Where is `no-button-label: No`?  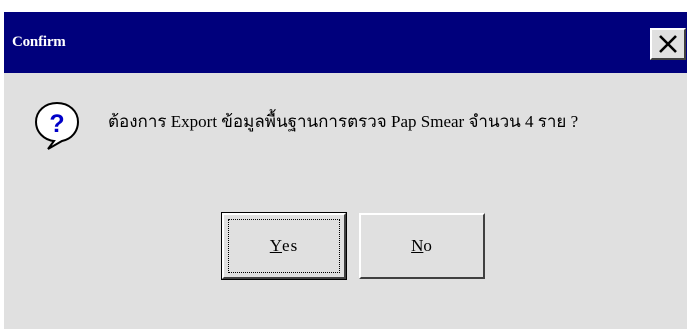
no-button-label: No is located at coordinates (422, 245).